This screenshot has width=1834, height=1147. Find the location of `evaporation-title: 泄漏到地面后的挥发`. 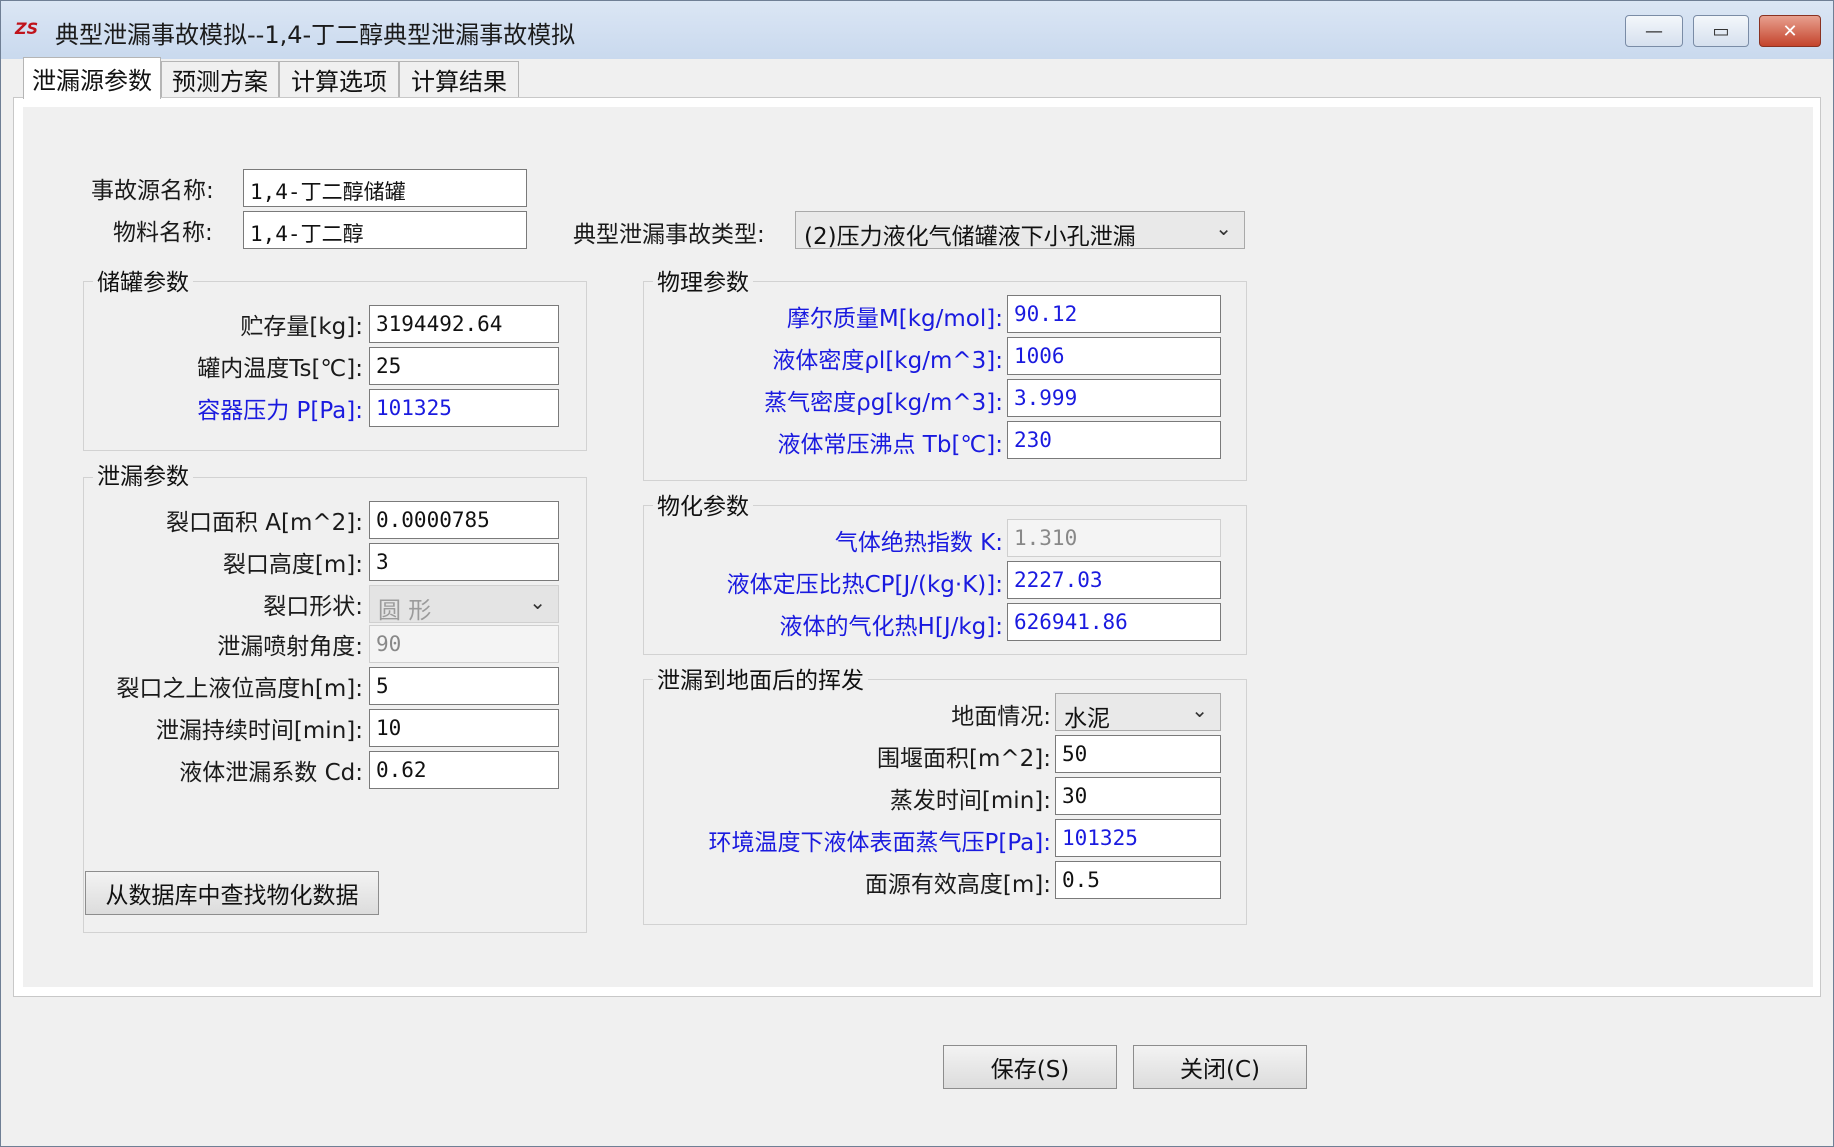

evaporation-title: 泄漏到地面后的挥发 is located at coordinates (760, 678).